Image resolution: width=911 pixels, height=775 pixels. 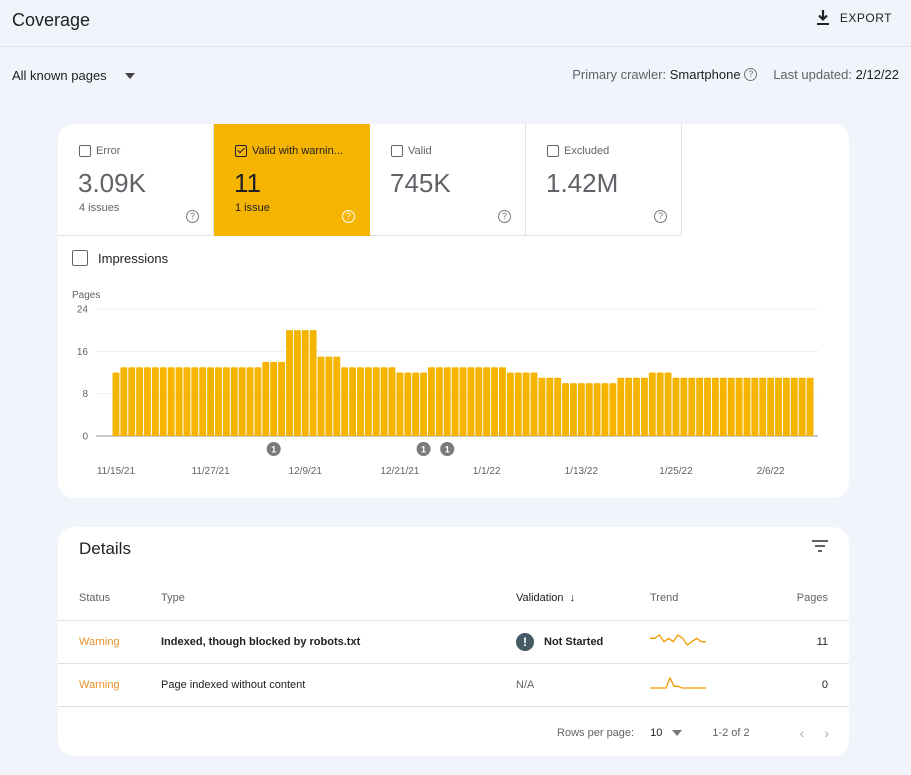 I want to click on page-title: Coverage, so click(x=51, y=20).